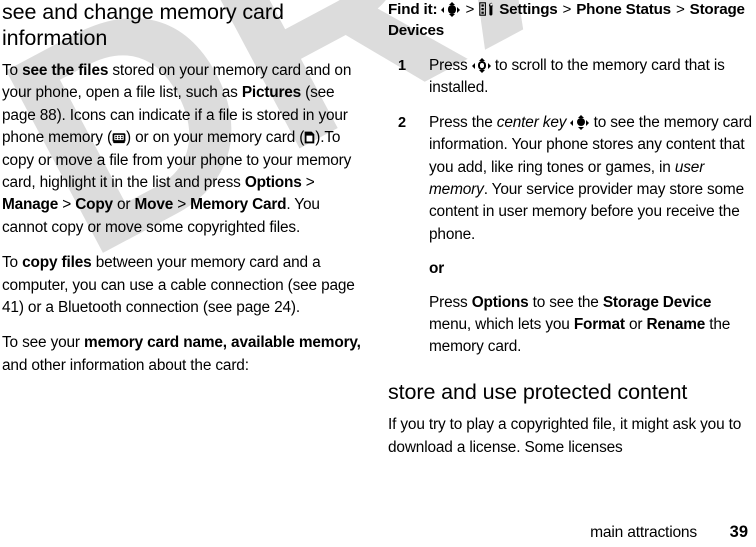  What do you see at coordinates (378, 531) in the screenshot?
I see `page-footer: main attractions 39` at bounding box center [378, 531].